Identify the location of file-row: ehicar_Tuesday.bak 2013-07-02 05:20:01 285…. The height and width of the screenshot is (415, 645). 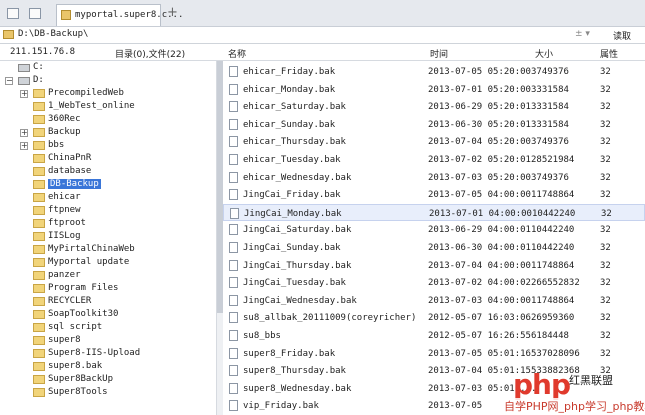
(434, 159).